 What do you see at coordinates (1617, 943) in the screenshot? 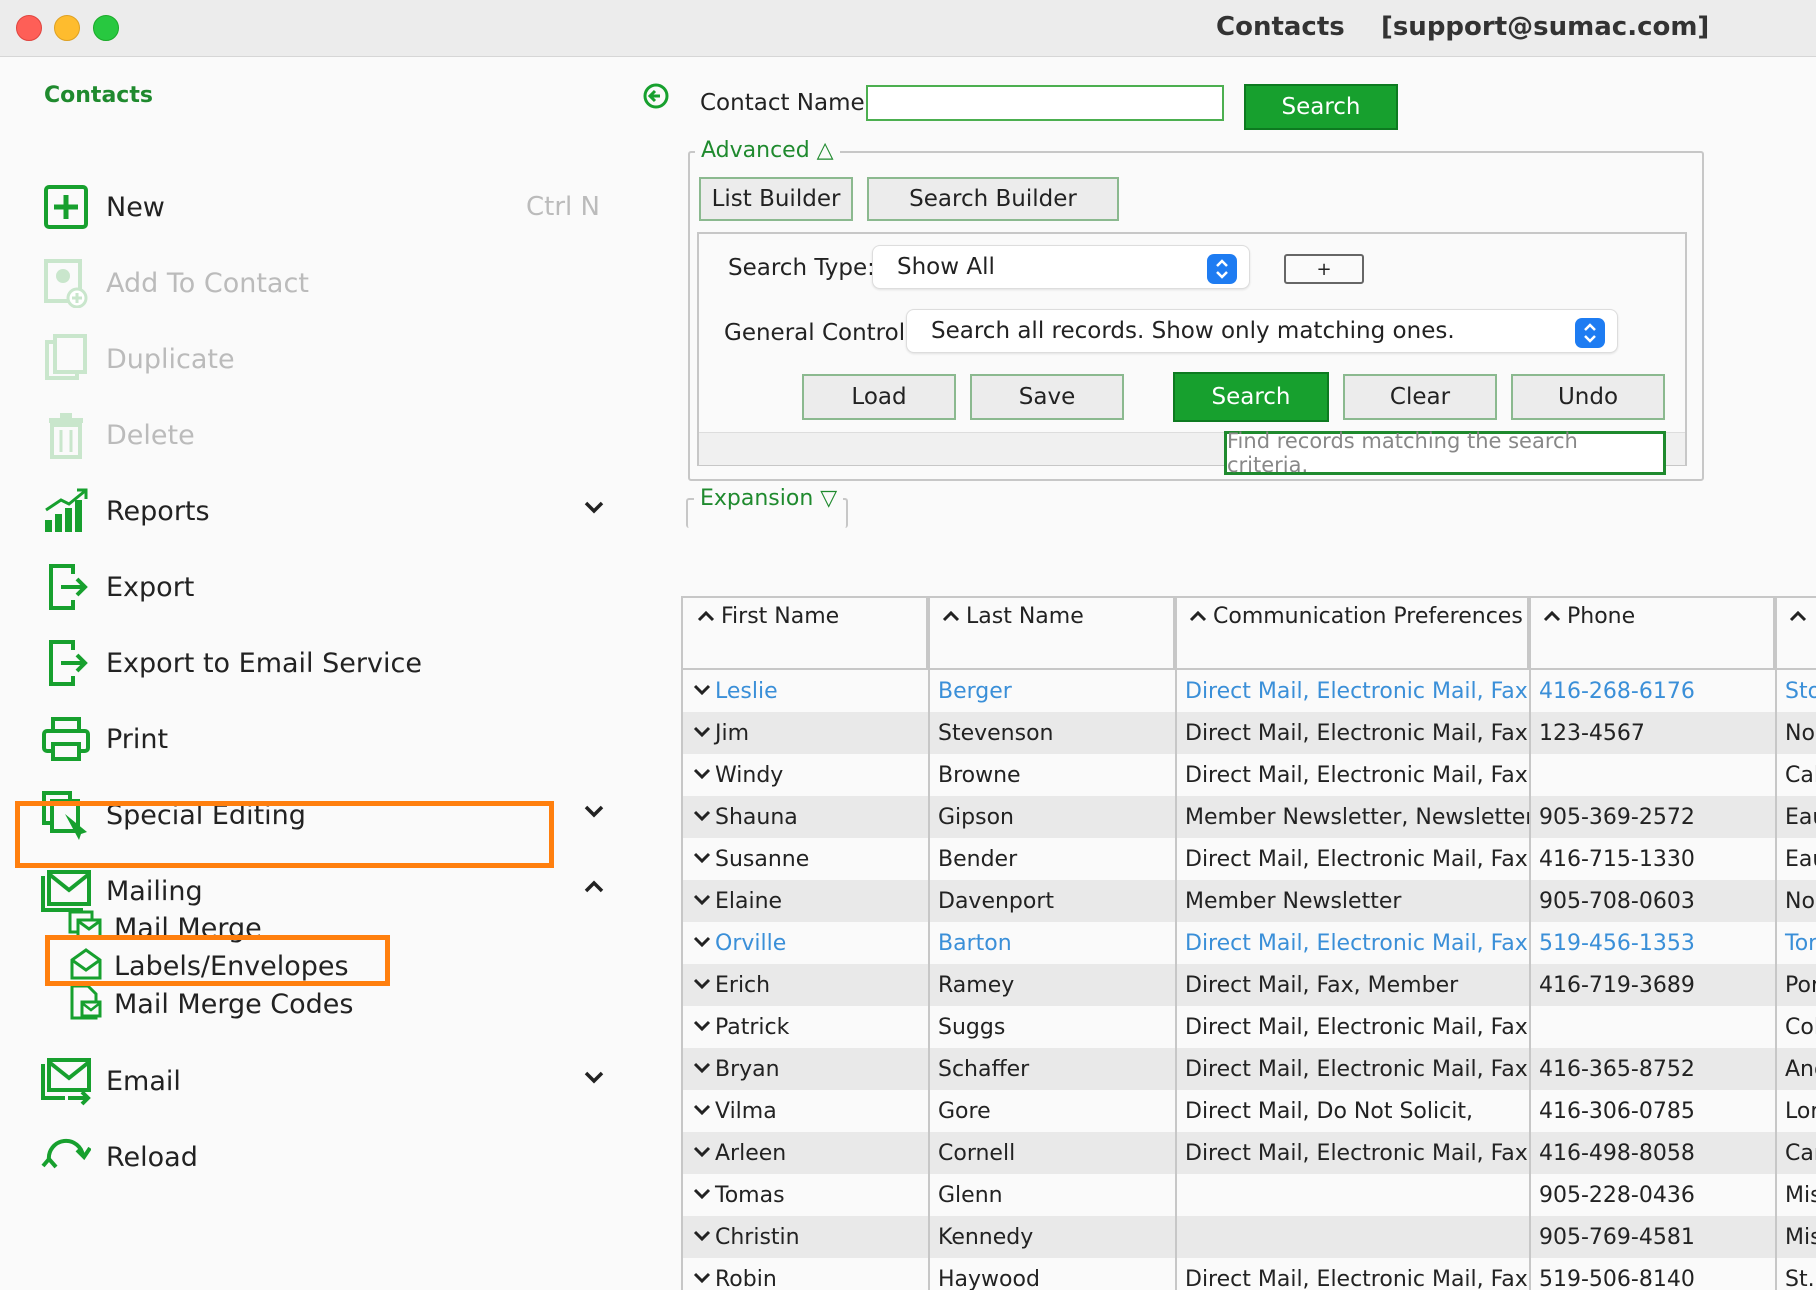
I see `cell-phone: 519-456-1353` at bounding box center [1617, 943].